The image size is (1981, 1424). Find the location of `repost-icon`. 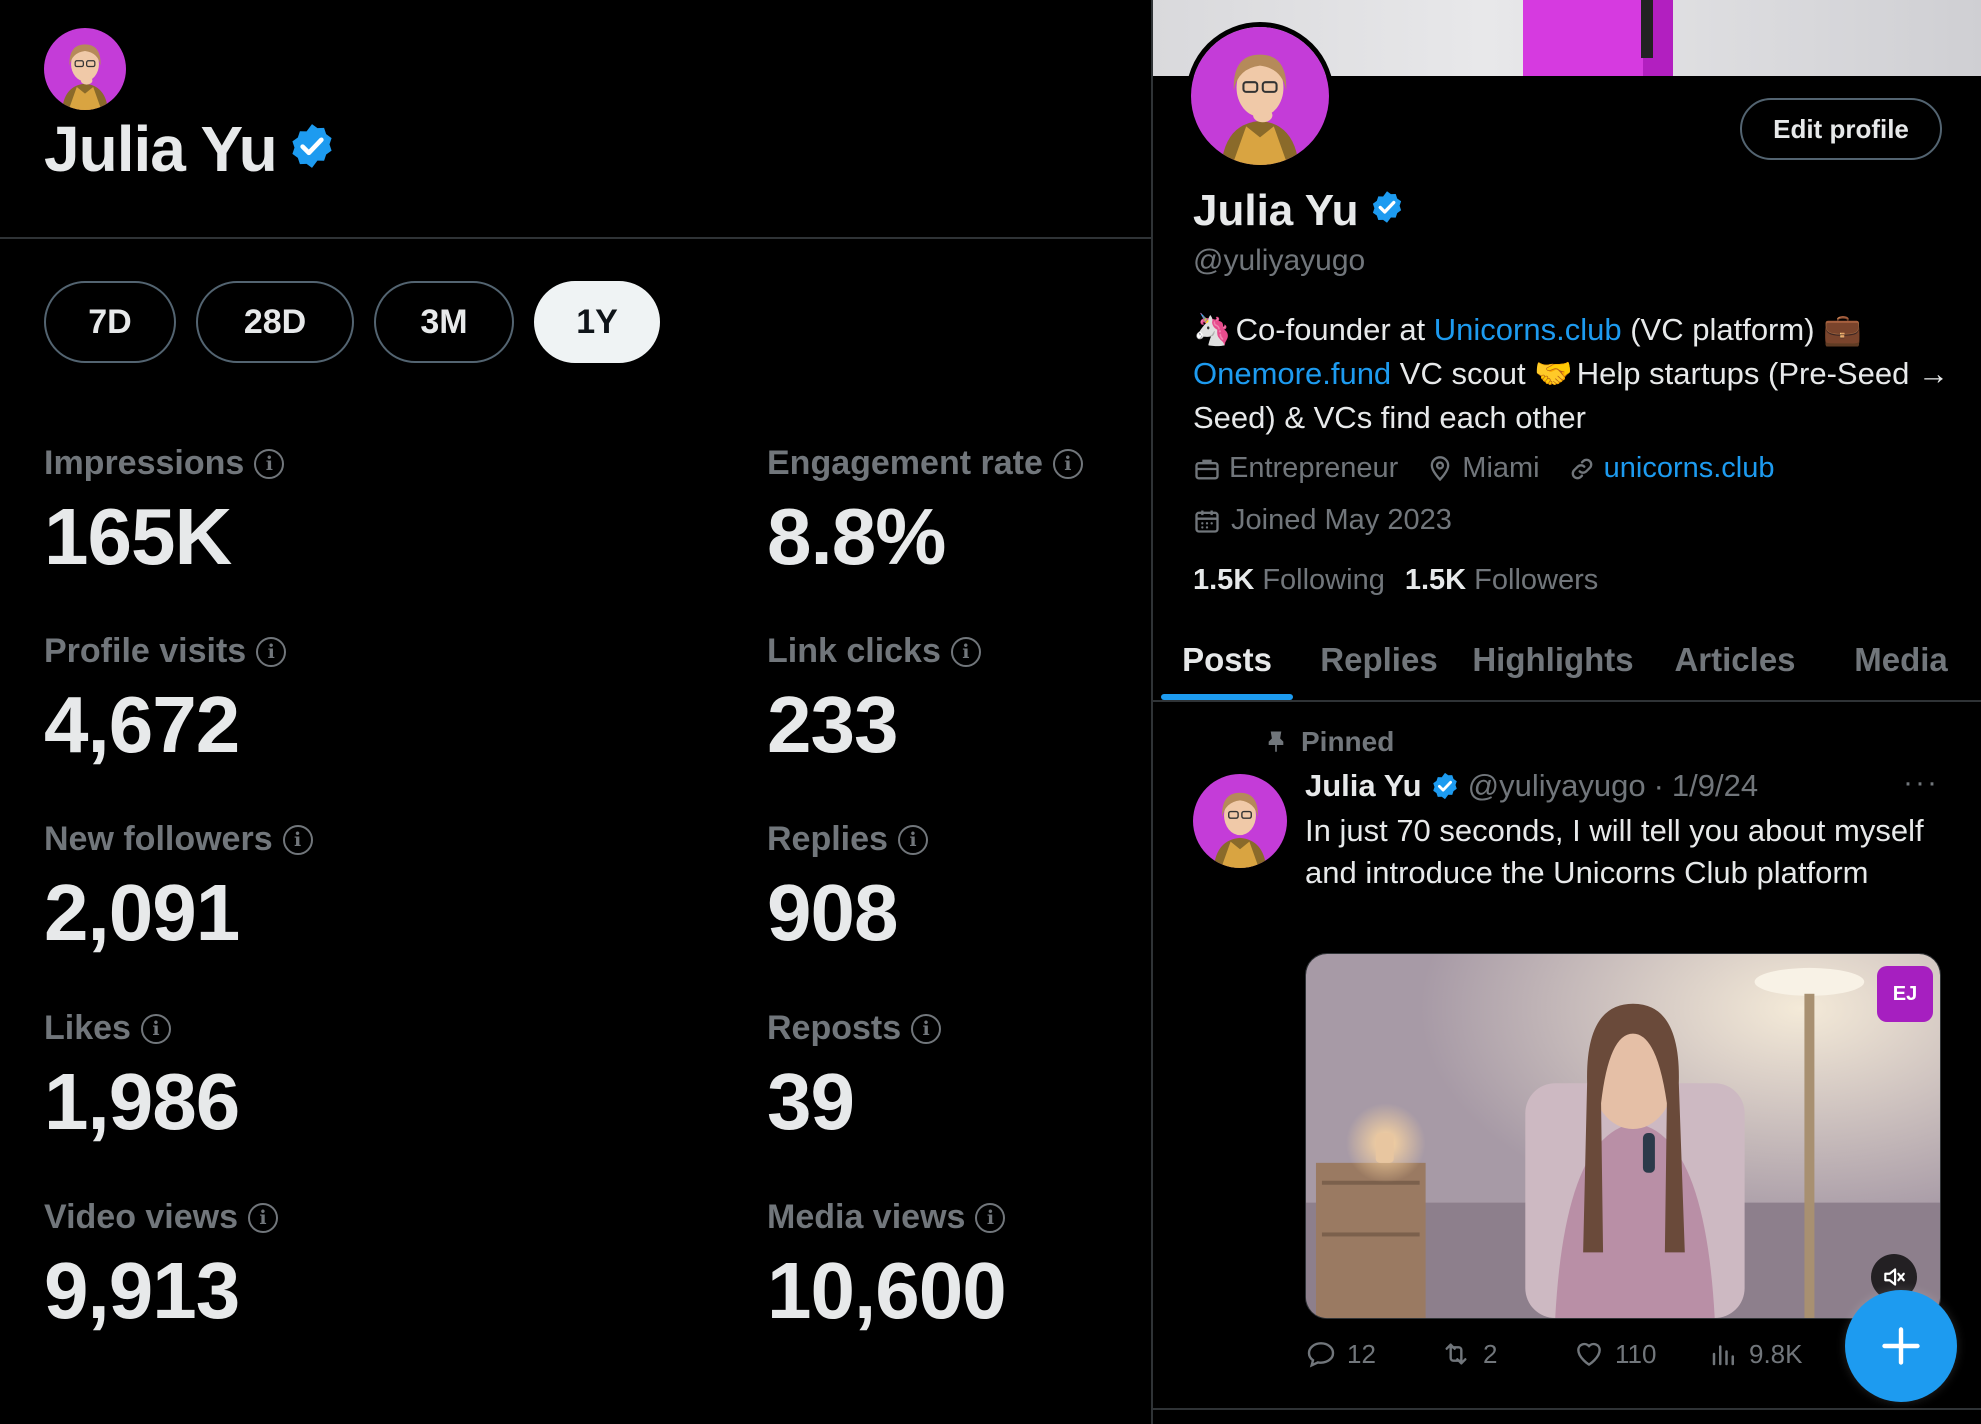

repost-icon is located at coordinates (1456, 1354).